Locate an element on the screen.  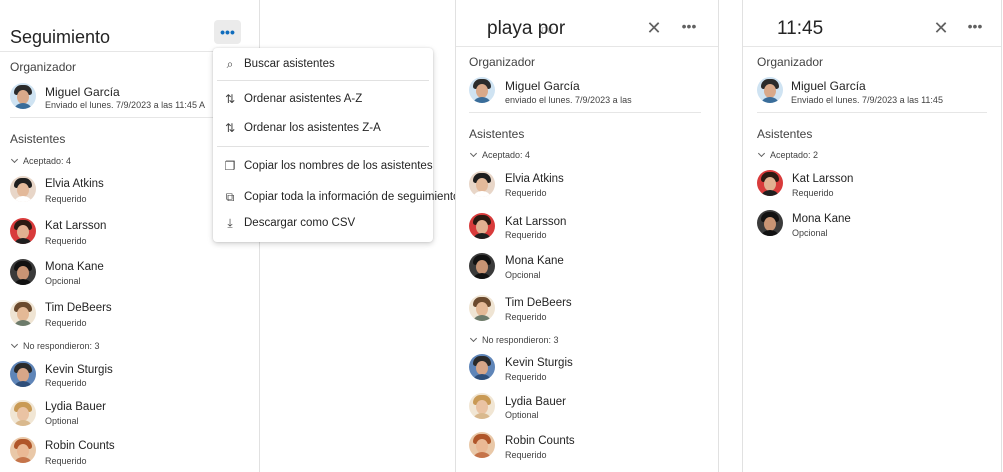
panel-title: Seguimiento is located at coordinates (60, 37).